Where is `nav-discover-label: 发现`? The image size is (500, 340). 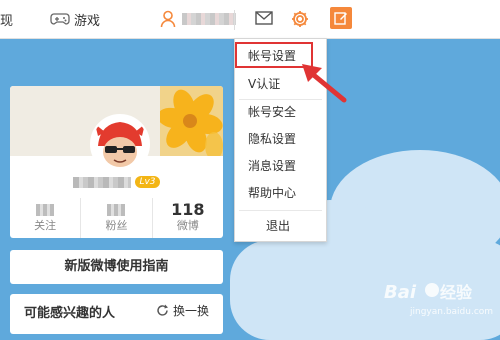 nav-discover-label: 发现 is located at coordinates (7, 21).